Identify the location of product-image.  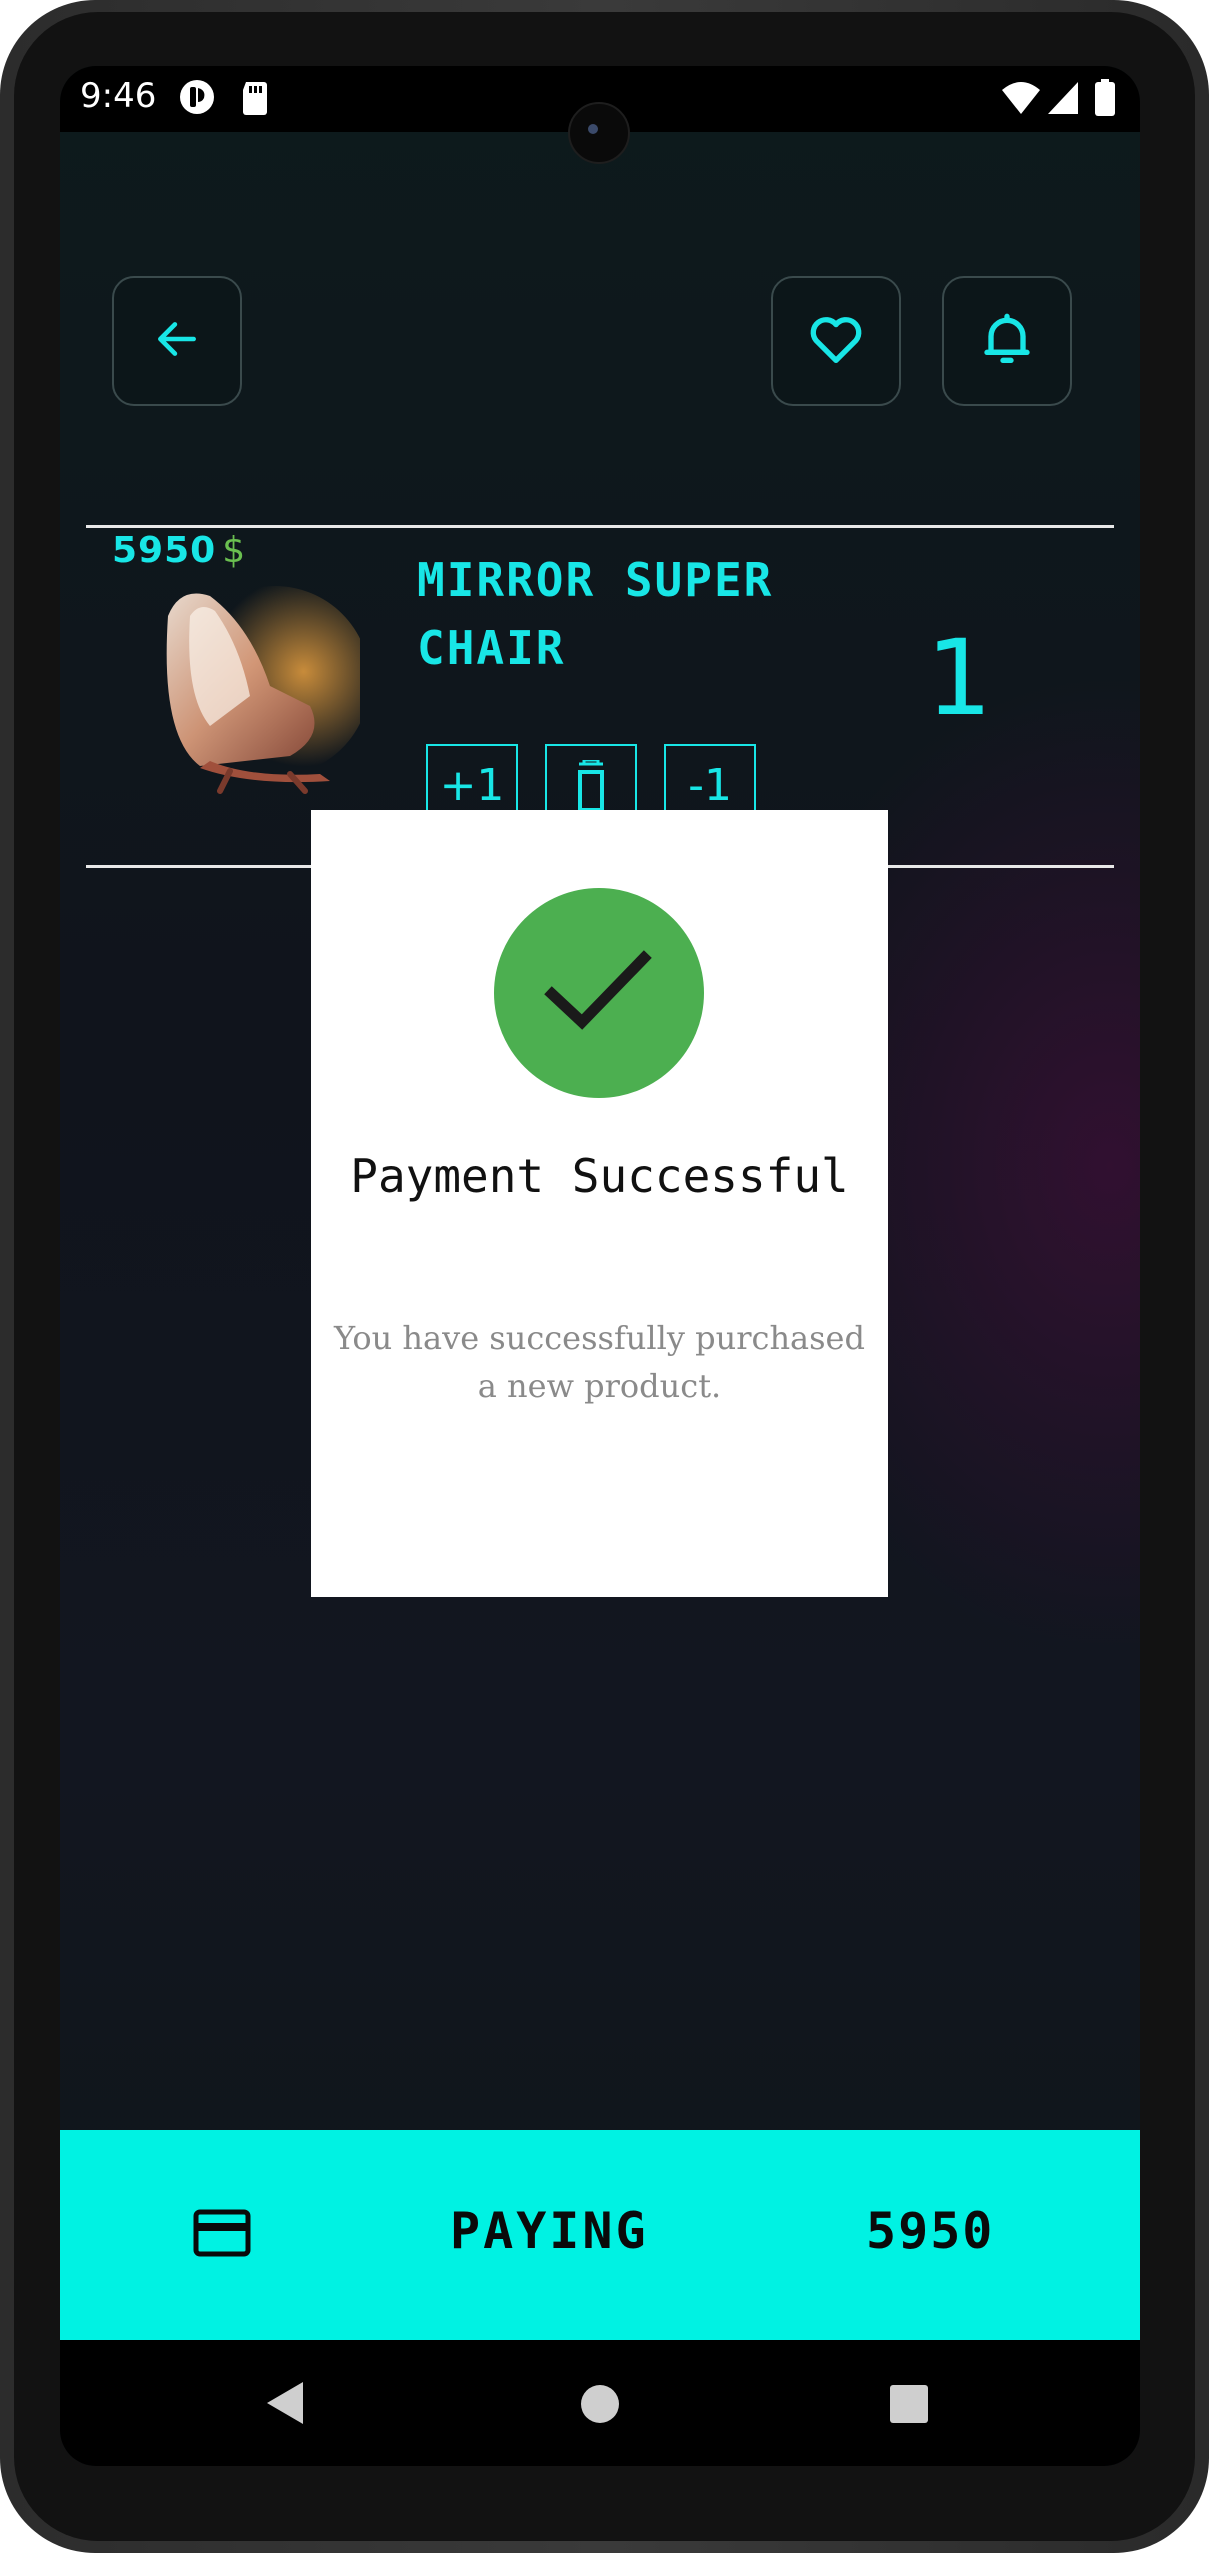
(255, 691).